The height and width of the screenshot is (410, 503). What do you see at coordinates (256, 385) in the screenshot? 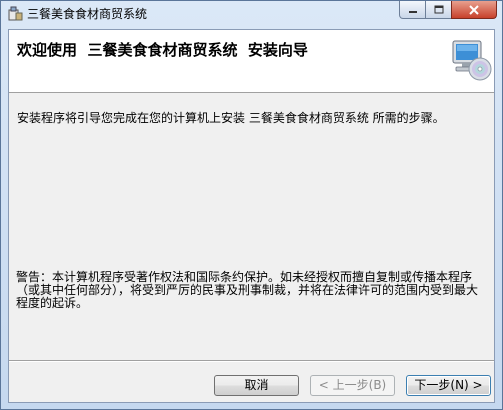
I see `cancel-button: 取消` at bounding box center [256, 385].